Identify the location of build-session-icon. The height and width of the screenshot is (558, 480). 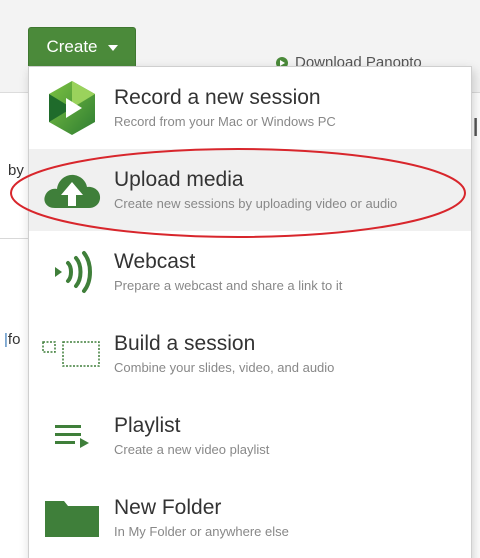
(72, 354).